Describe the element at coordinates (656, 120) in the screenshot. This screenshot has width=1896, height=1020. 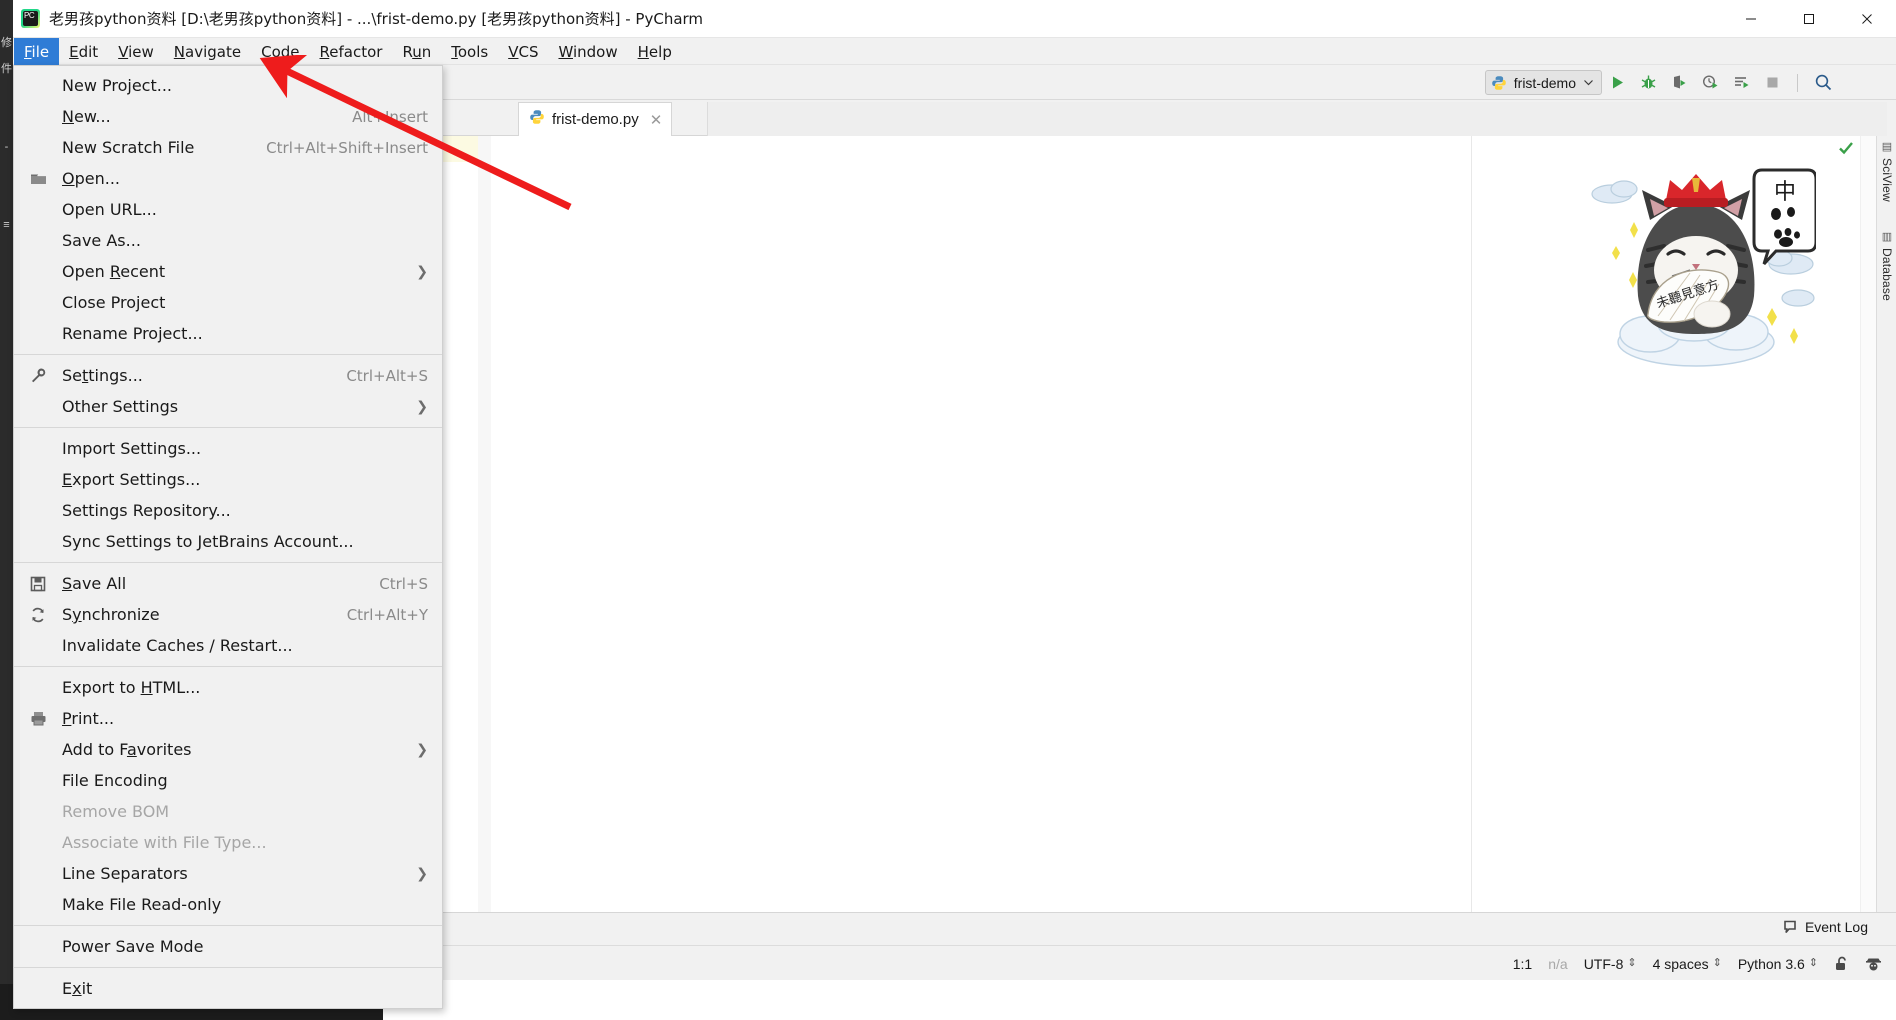
I see `close-icon: ✕` at that location.